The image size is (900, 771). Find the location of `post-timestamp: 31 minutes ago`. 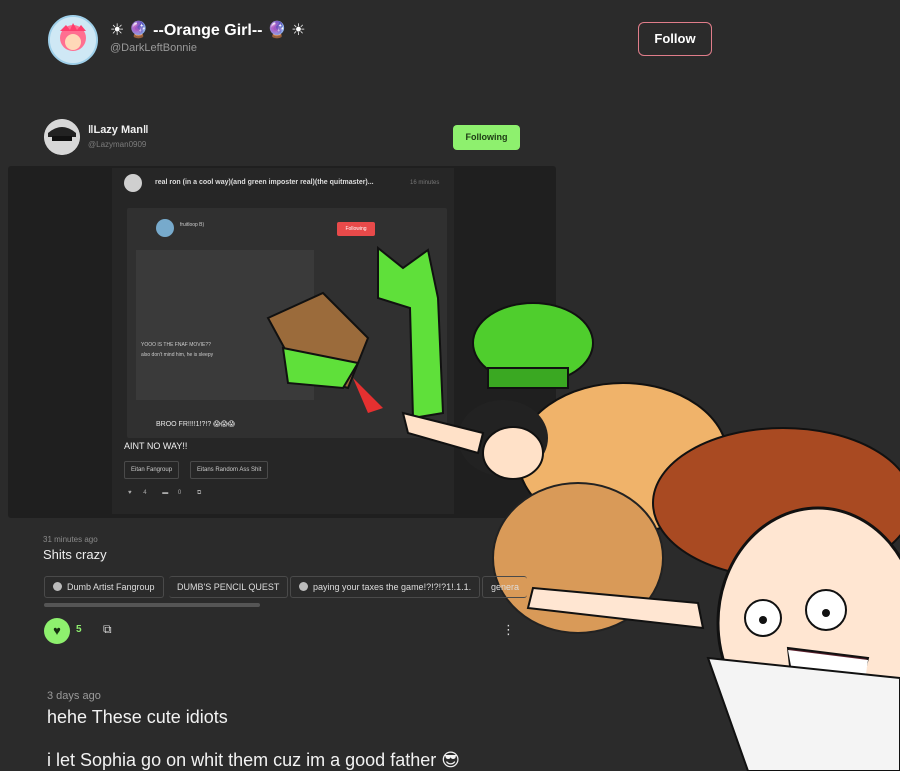

post-timestamp: 31 minutes ago is located at coordinates (70, 539).